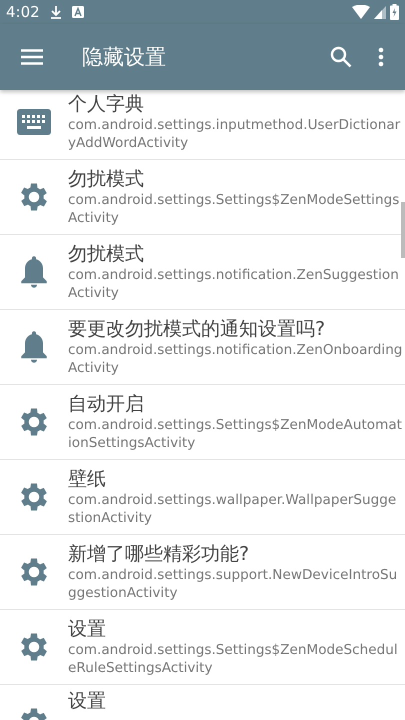  I want to click on item-subtitle: com.android.settings.wallpaper.WallpaperSuggestionActivity, so click(233, 509).